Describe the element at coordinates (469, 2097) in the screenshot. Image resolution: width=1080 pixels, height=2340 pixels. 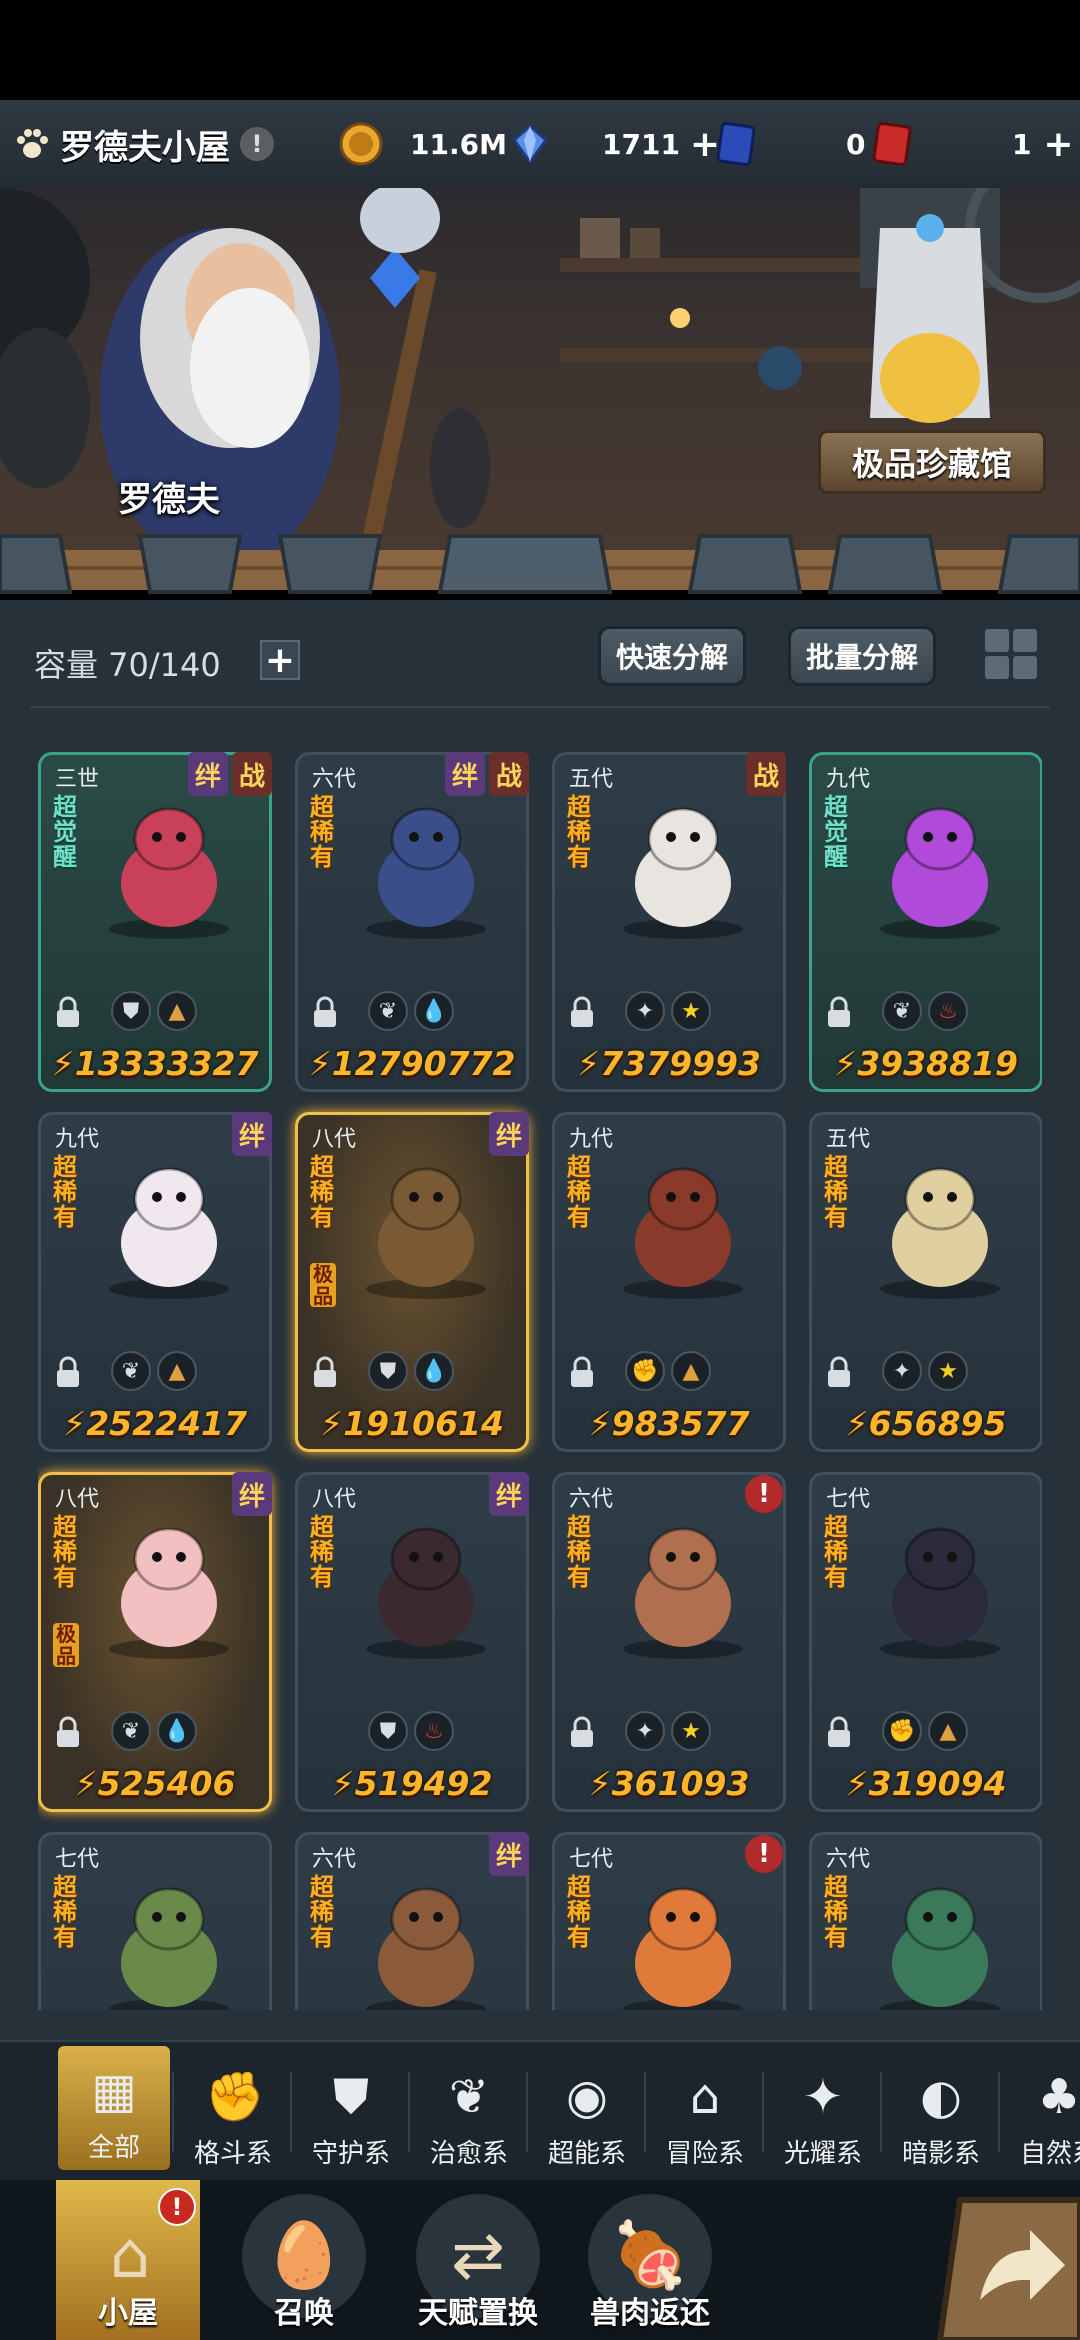
I see `sprout-icon: ❦` at that location.